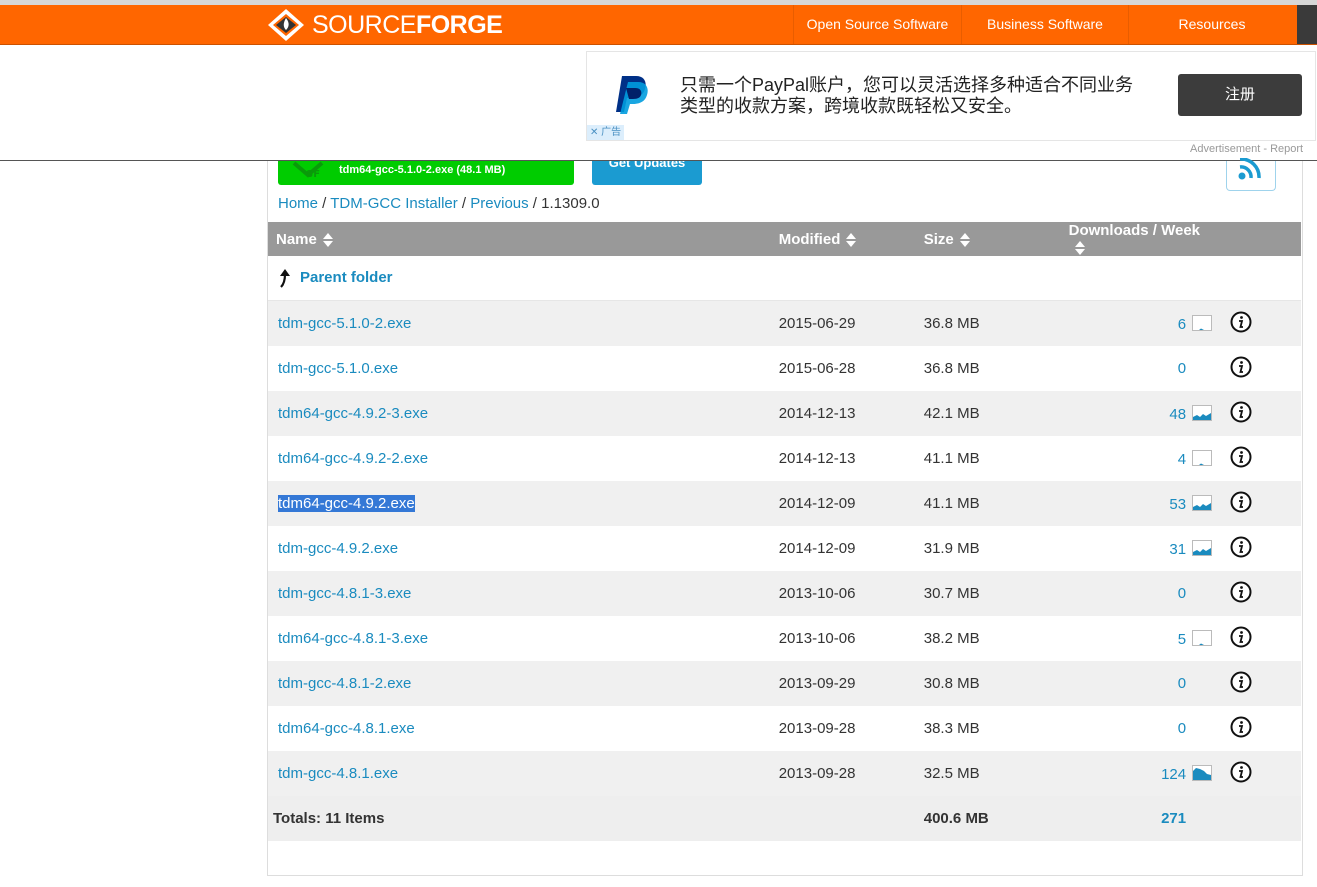 This screenshot has height=887, width=1317. Describe the element at coordinates (523, 504) in the screenshot. I see `file-name-cell: tdm64-gcc-4.9.2.exe` at that location.